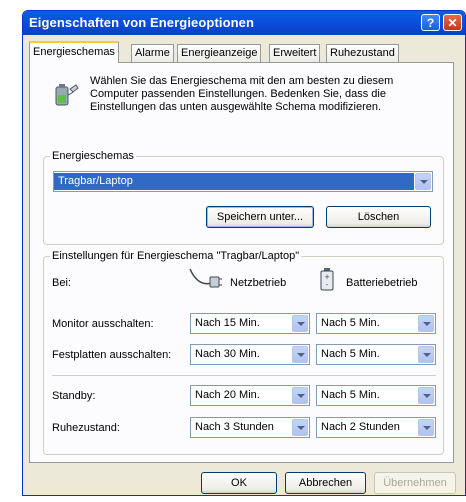 The image size is (466, 502). Describe the element at coordinates (350, 354) in the screenshot. I see `disk-off-battery-value: Nach 5 Min.` at that location.